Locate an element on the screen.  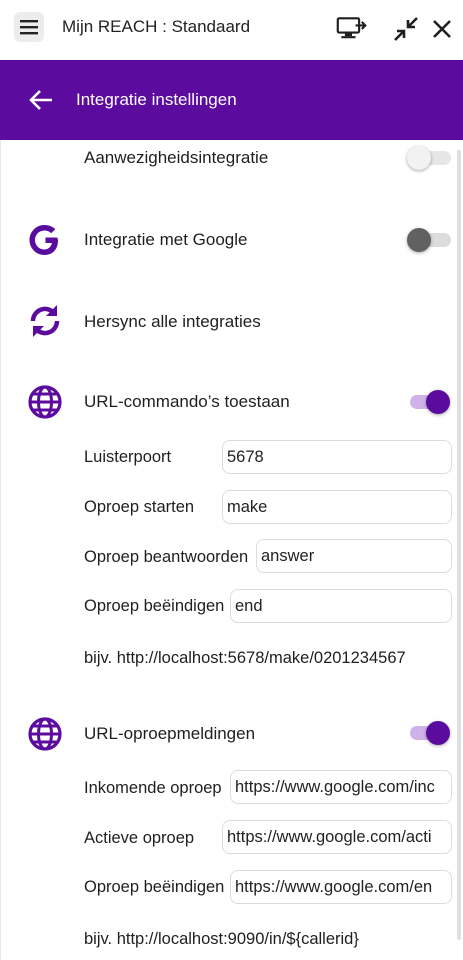
incoming-call-input is located at coordinates (341, 787).